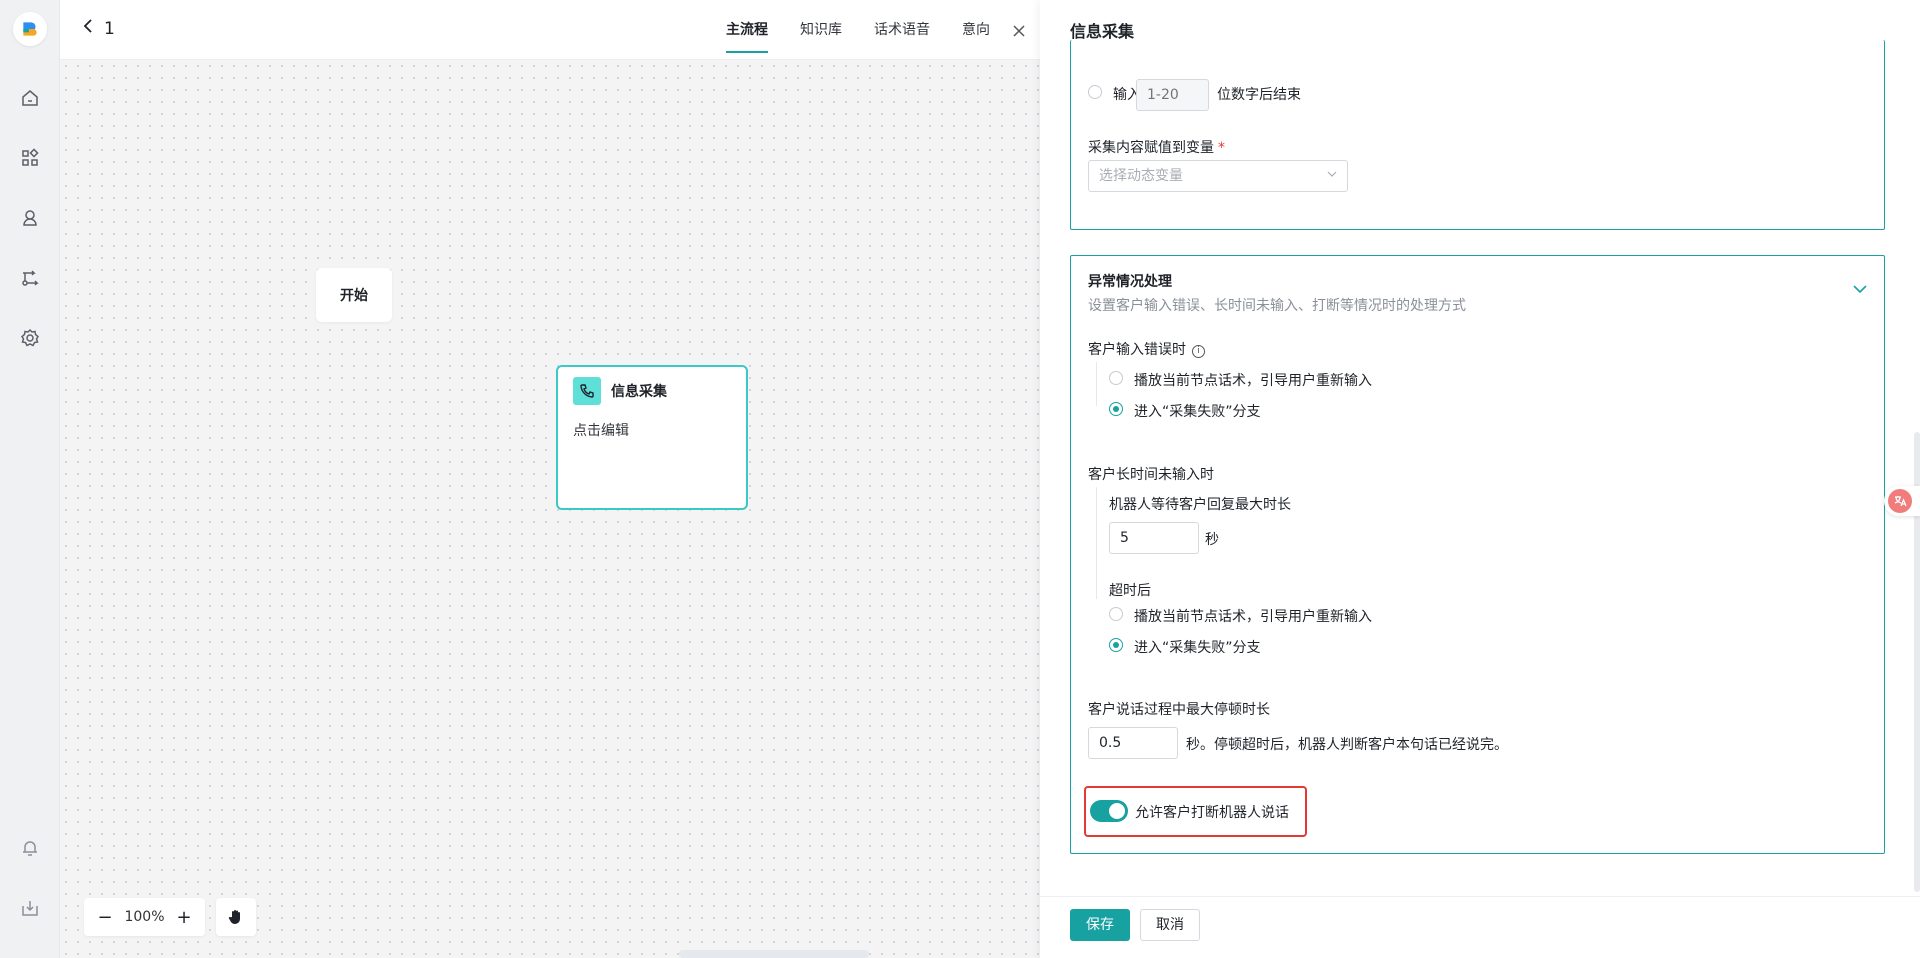 The height and width of the screenshot is (958, 1920). What do you see at coordinates (1212, 813) in the screenshot?
I see `allow-interrupt-label: 允许客户打断机器人说话` at bounding box center [1212, 813].